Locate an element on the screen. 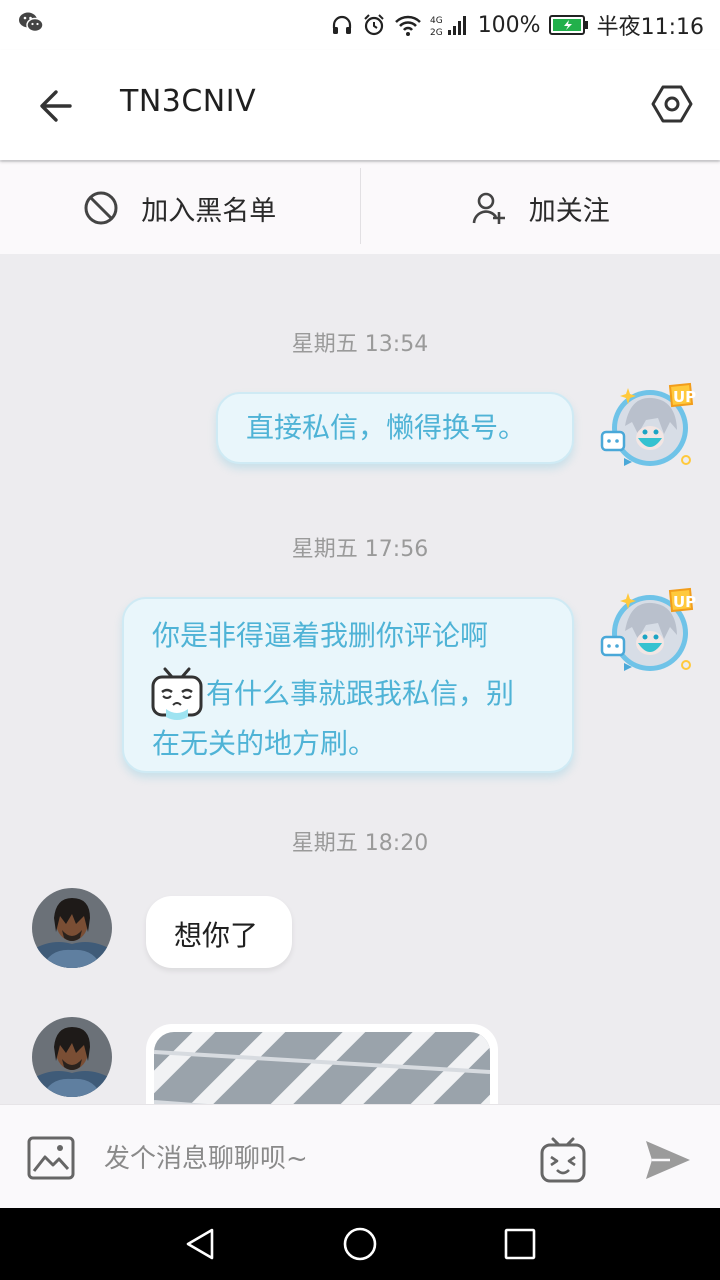 This screenshot has height=1280, width=720. square-recents-icon is located at coordinates (520, 1244).